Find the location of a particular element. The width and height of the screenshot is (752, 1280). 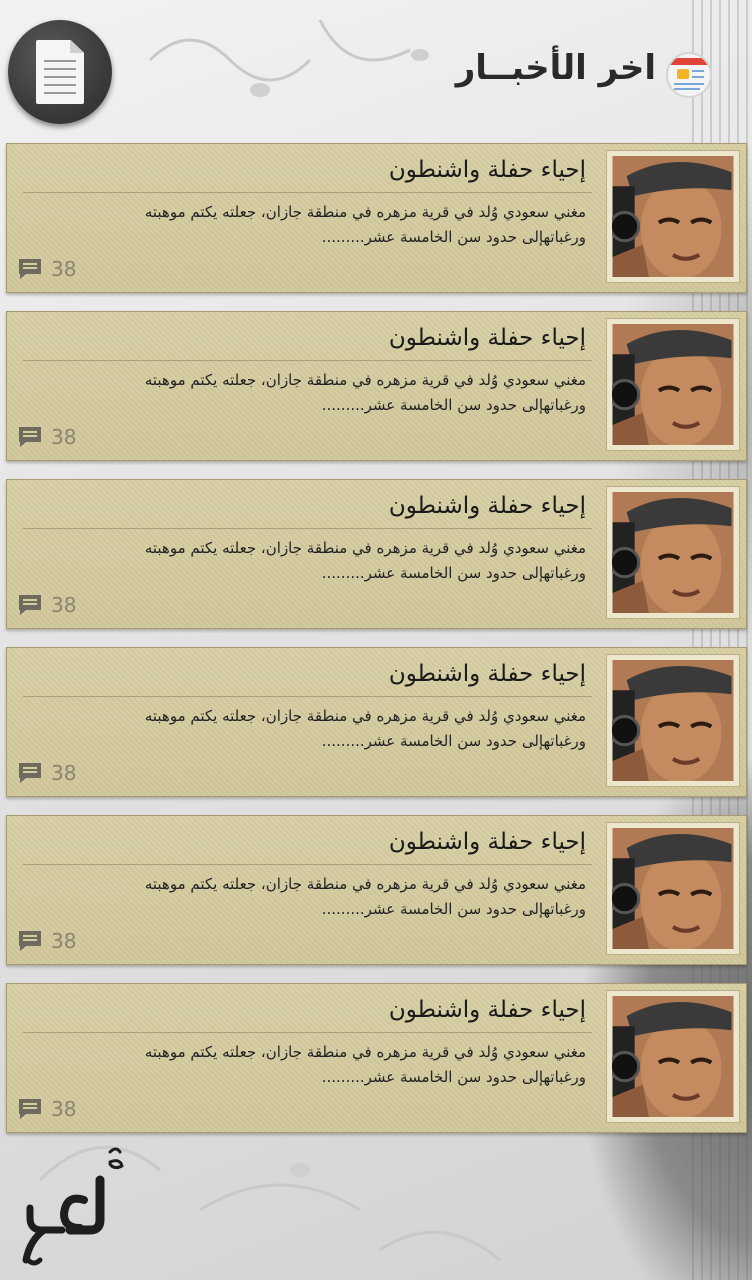

page-title: اخر الأخبــار is located at coordinates (555, 68).